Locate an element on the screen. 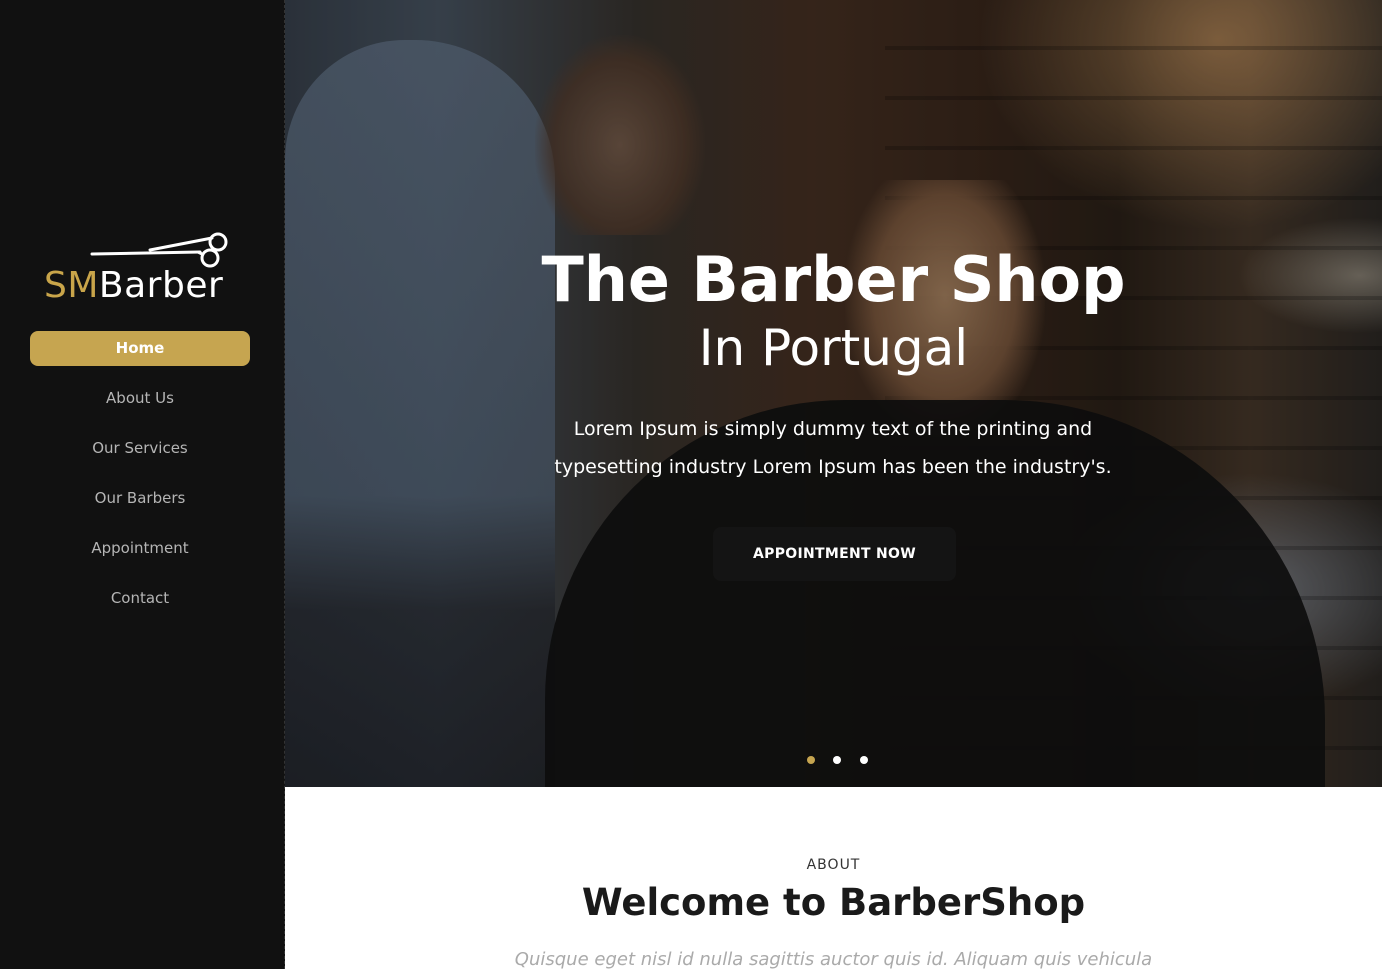 Image resolution: width=1382 pixels, height=969 pixels. logo-text-barber: Barber is located at coordinates (161, 285).